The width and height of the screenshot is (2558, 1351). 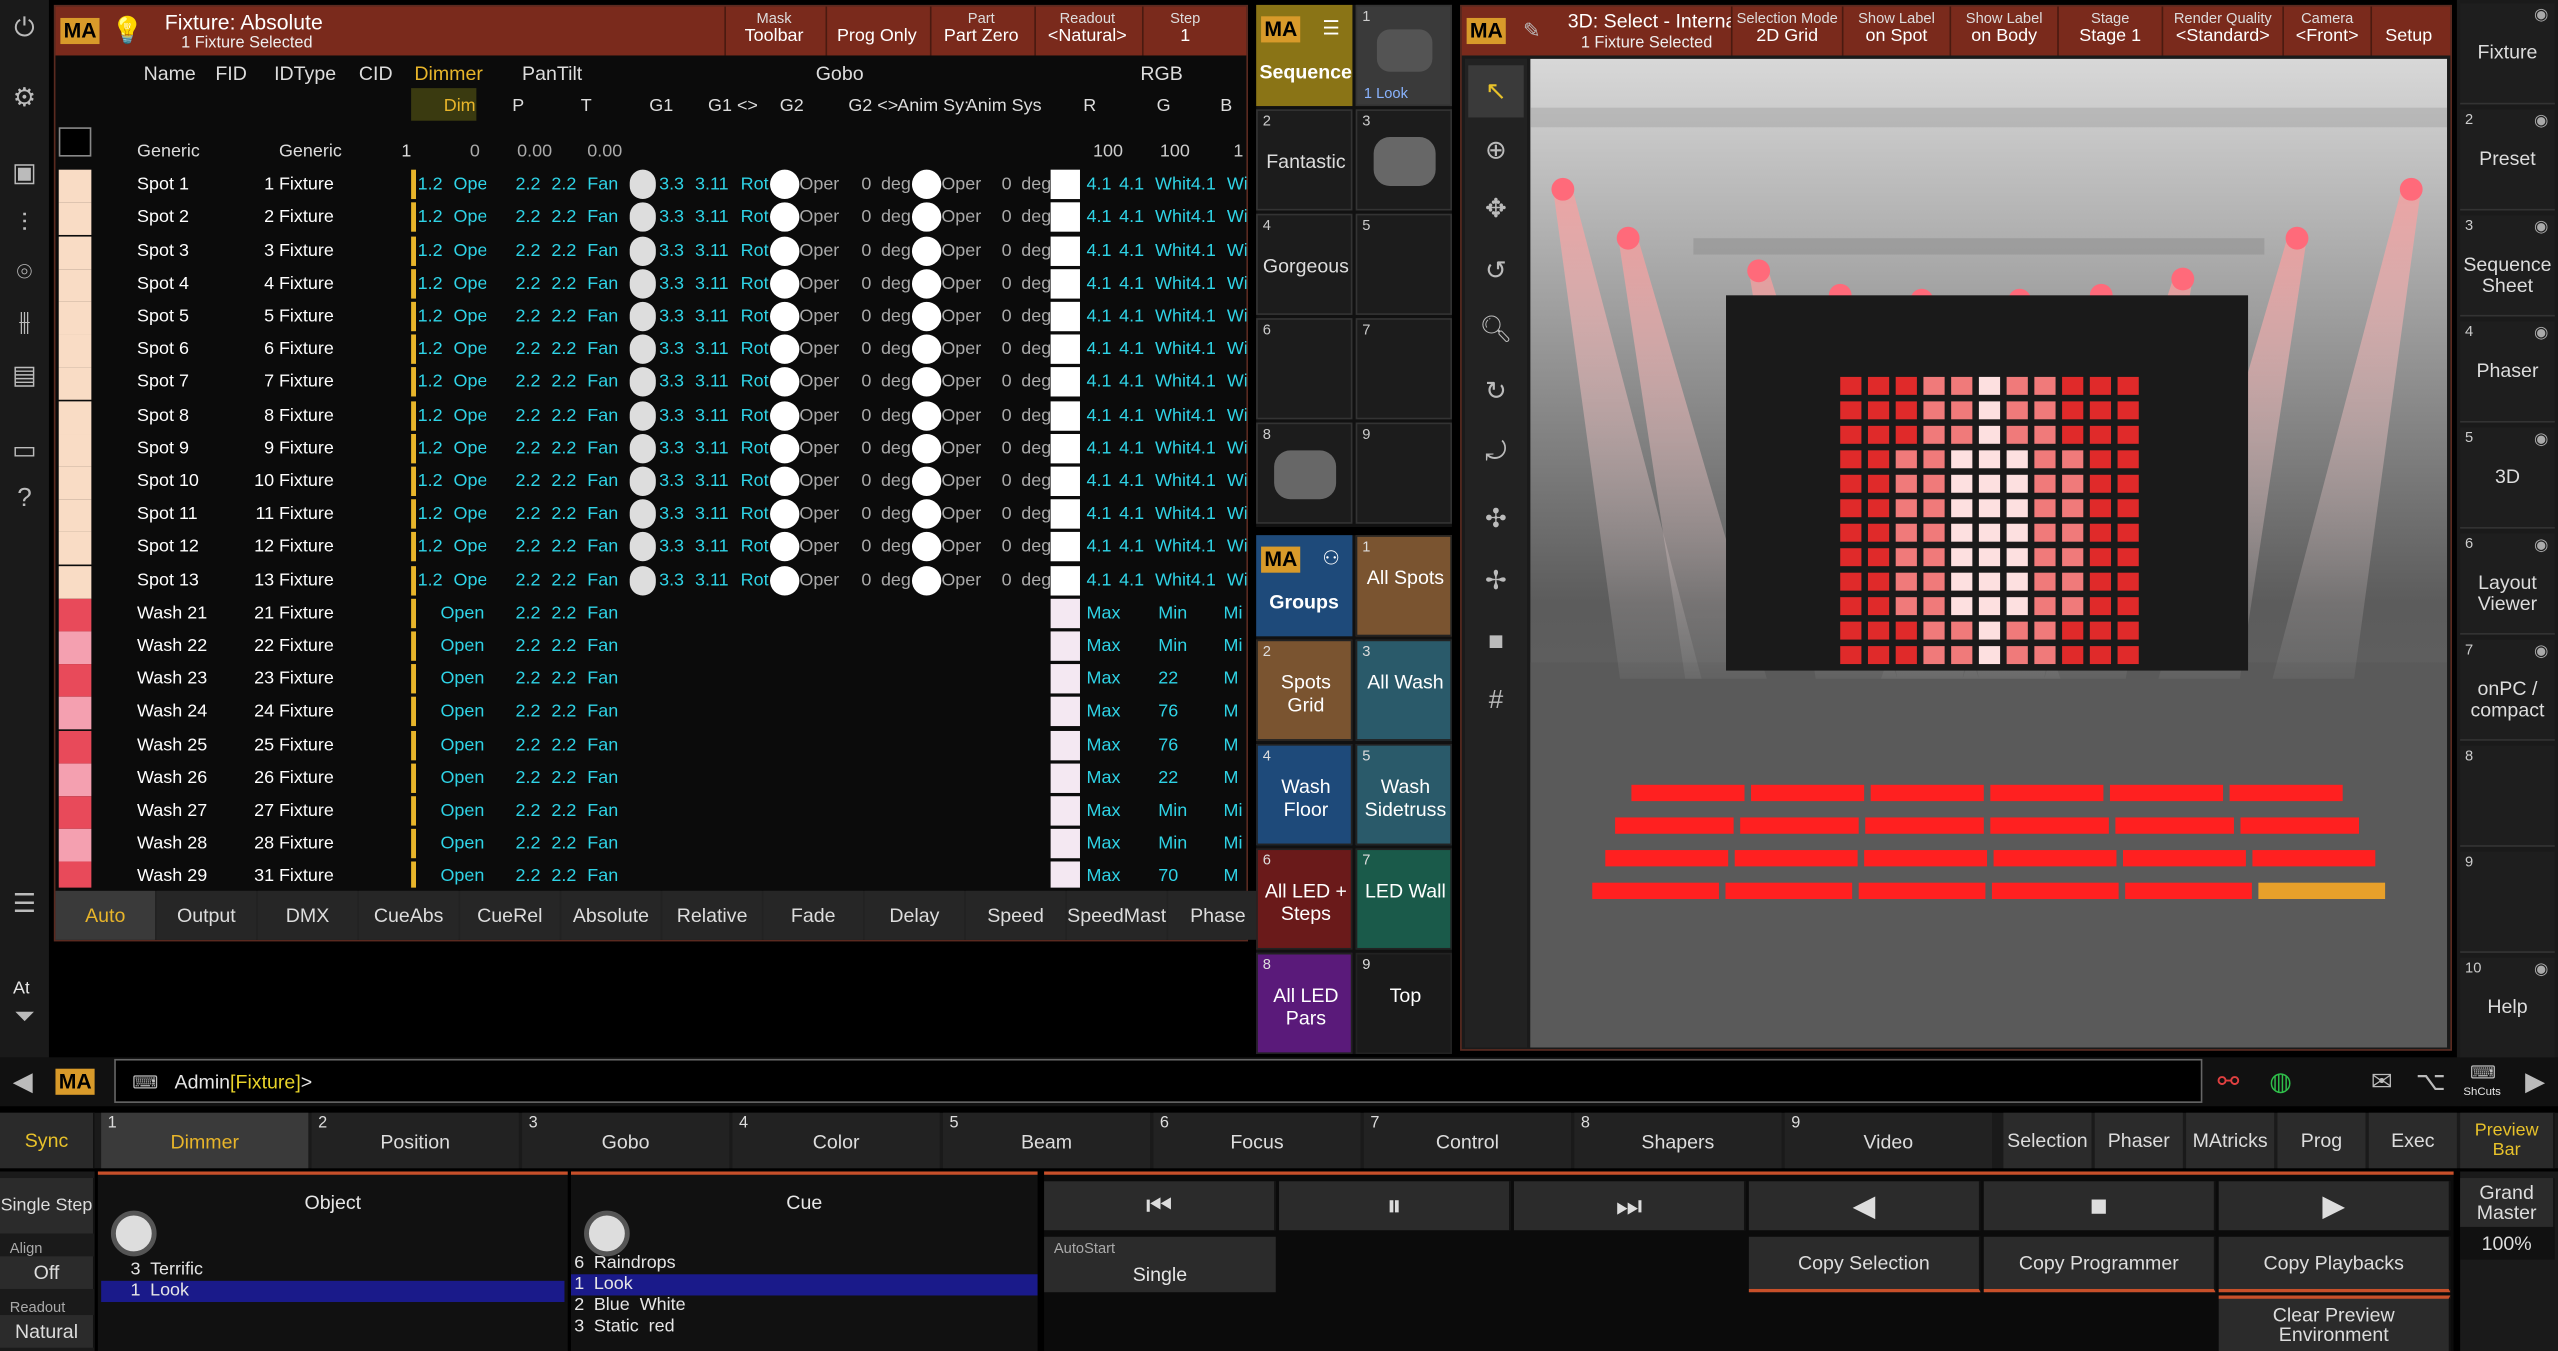 What do you see at coordinates (307, 915) in the screenshot?
I see `tab-dmx: DMX` at bounding box center [307, 915].